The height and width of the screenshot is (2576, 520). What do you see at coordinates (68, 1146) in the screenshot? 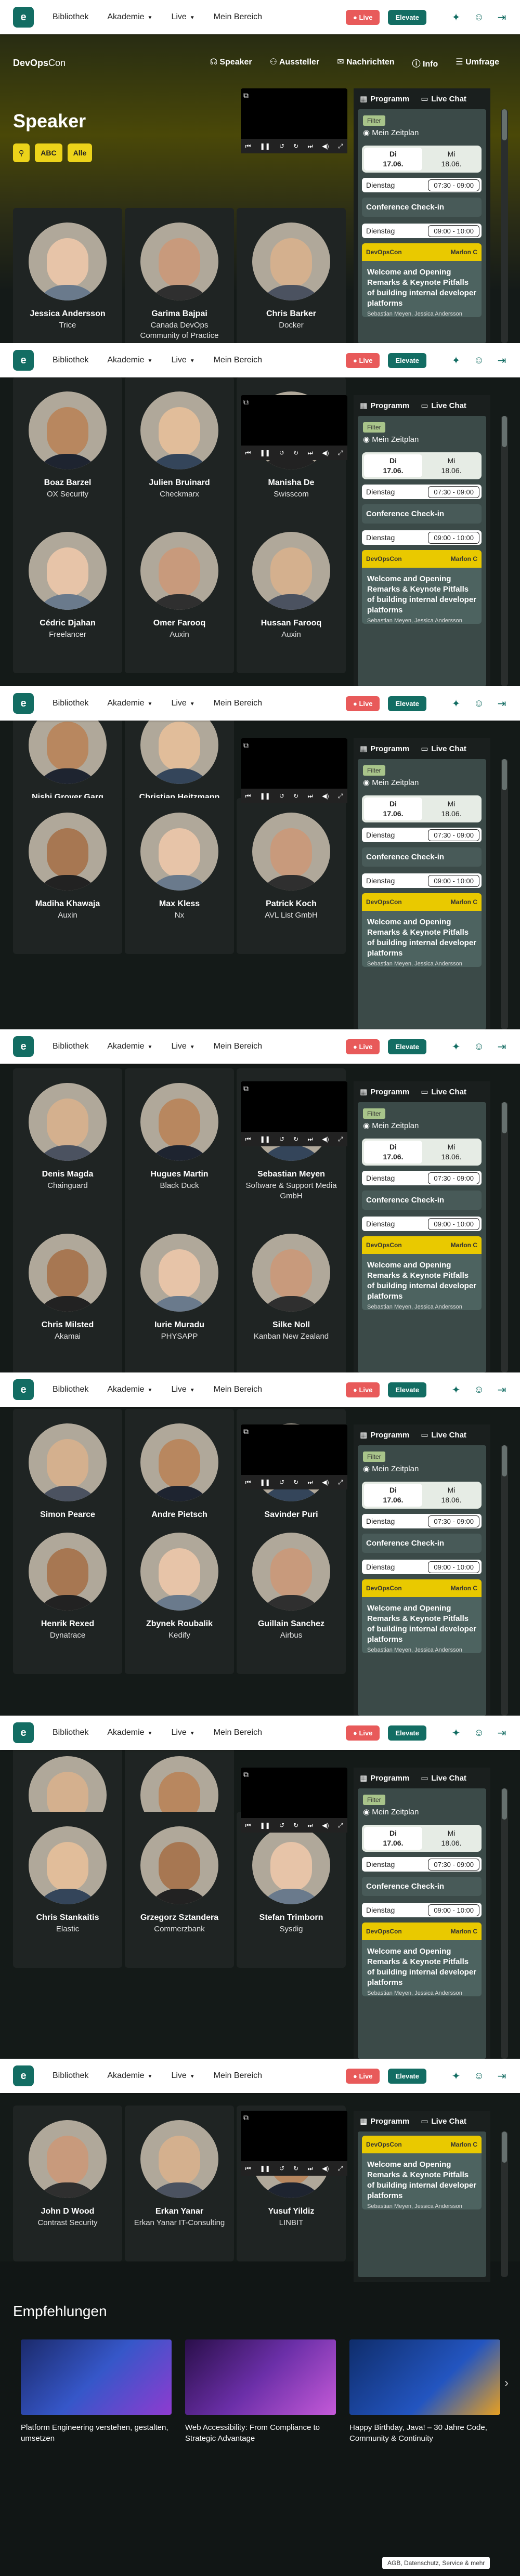
I see `speaker-card: Denis Magda Chainguard` at bounding box center [68, 1146].